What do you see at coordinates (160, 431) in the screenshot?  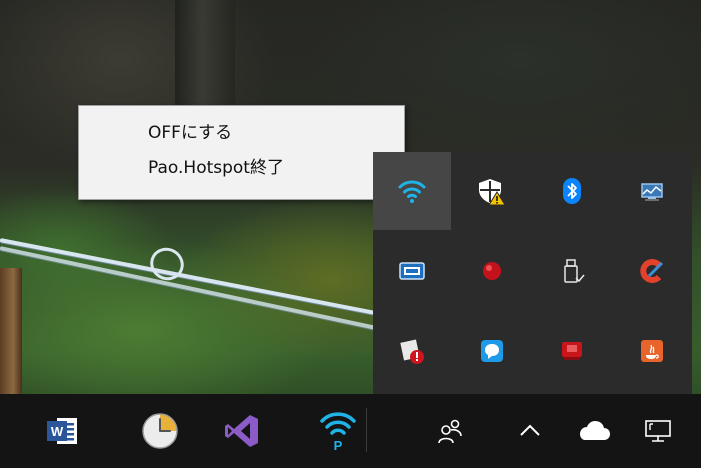 I see `clock-app-icon` at bounding box center [160, 431].